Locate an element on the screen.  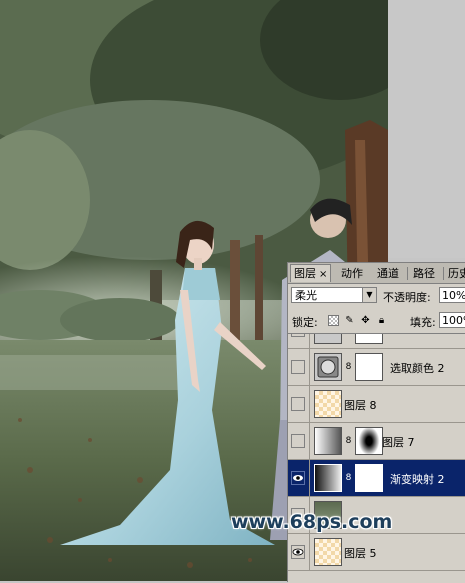
workspace-background is located at coordinates (426, 129).